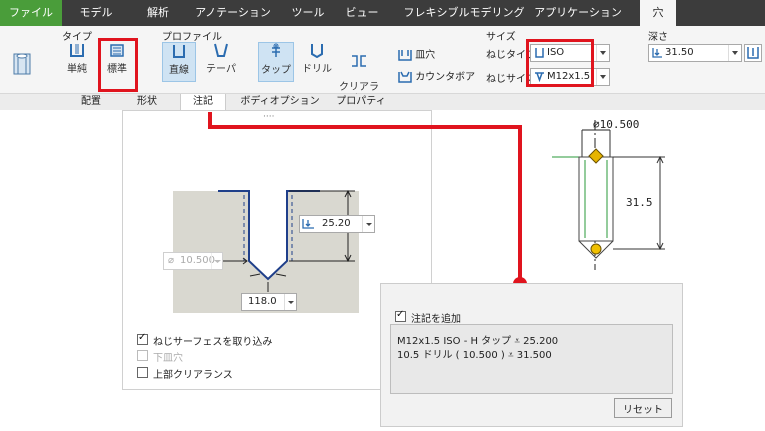  What do you see at coordinates (221, 50) in the screenshot?
I see `taper-profile-icon` at bounding box center [221, 50].